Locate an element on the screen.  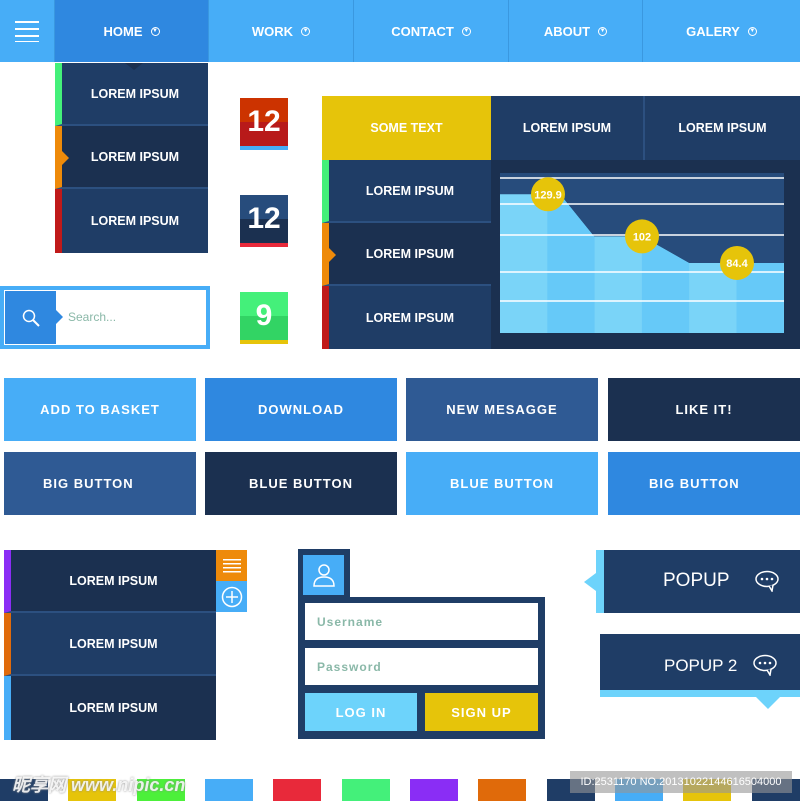
download-button: DOWNLOAD is located at coordinates (301, 409).